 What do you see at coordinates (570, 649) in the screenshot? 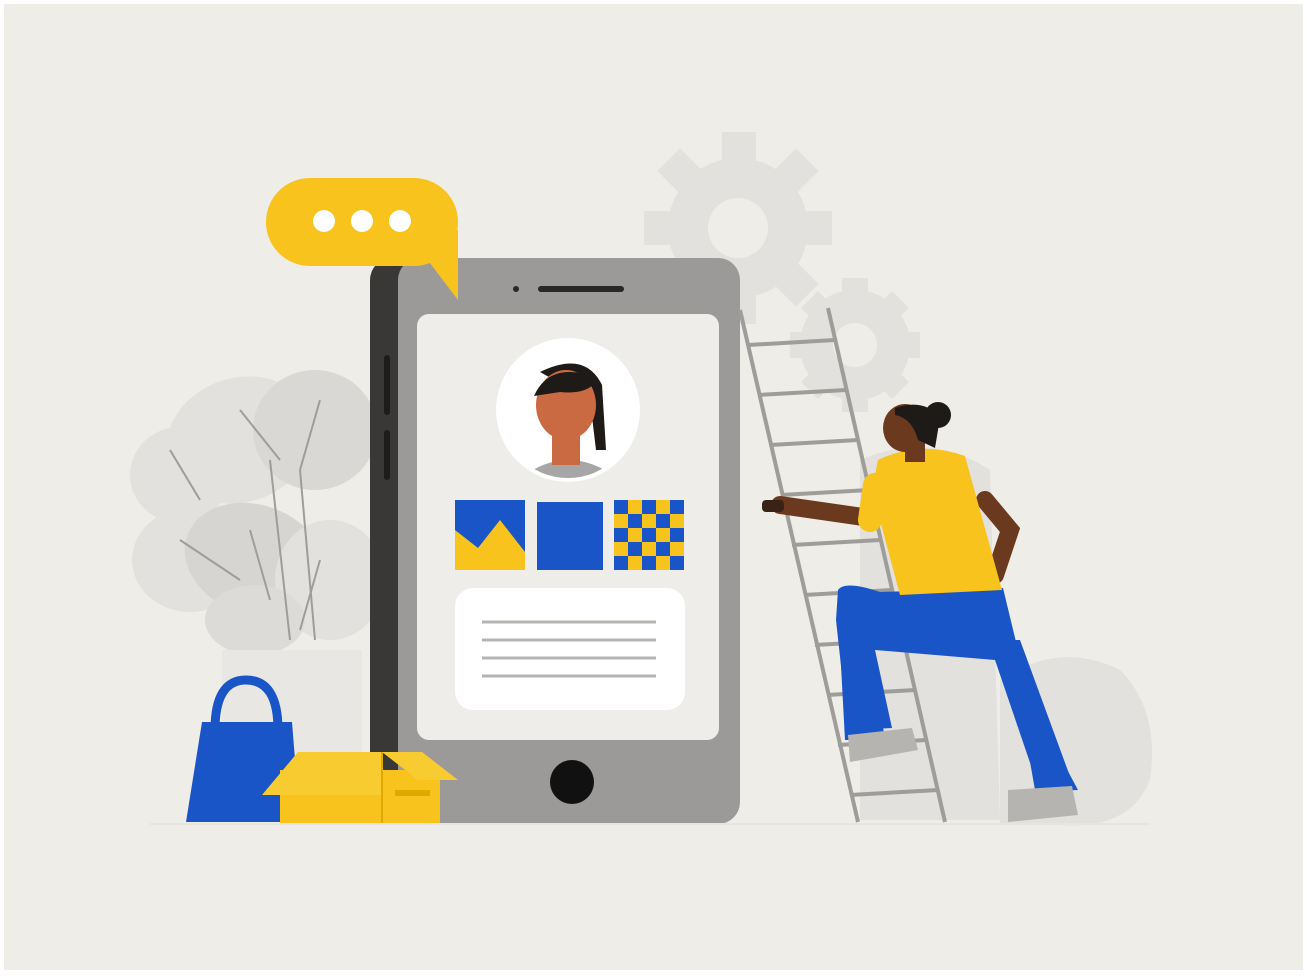
I see `text-card` at bounding box center [570, 649].